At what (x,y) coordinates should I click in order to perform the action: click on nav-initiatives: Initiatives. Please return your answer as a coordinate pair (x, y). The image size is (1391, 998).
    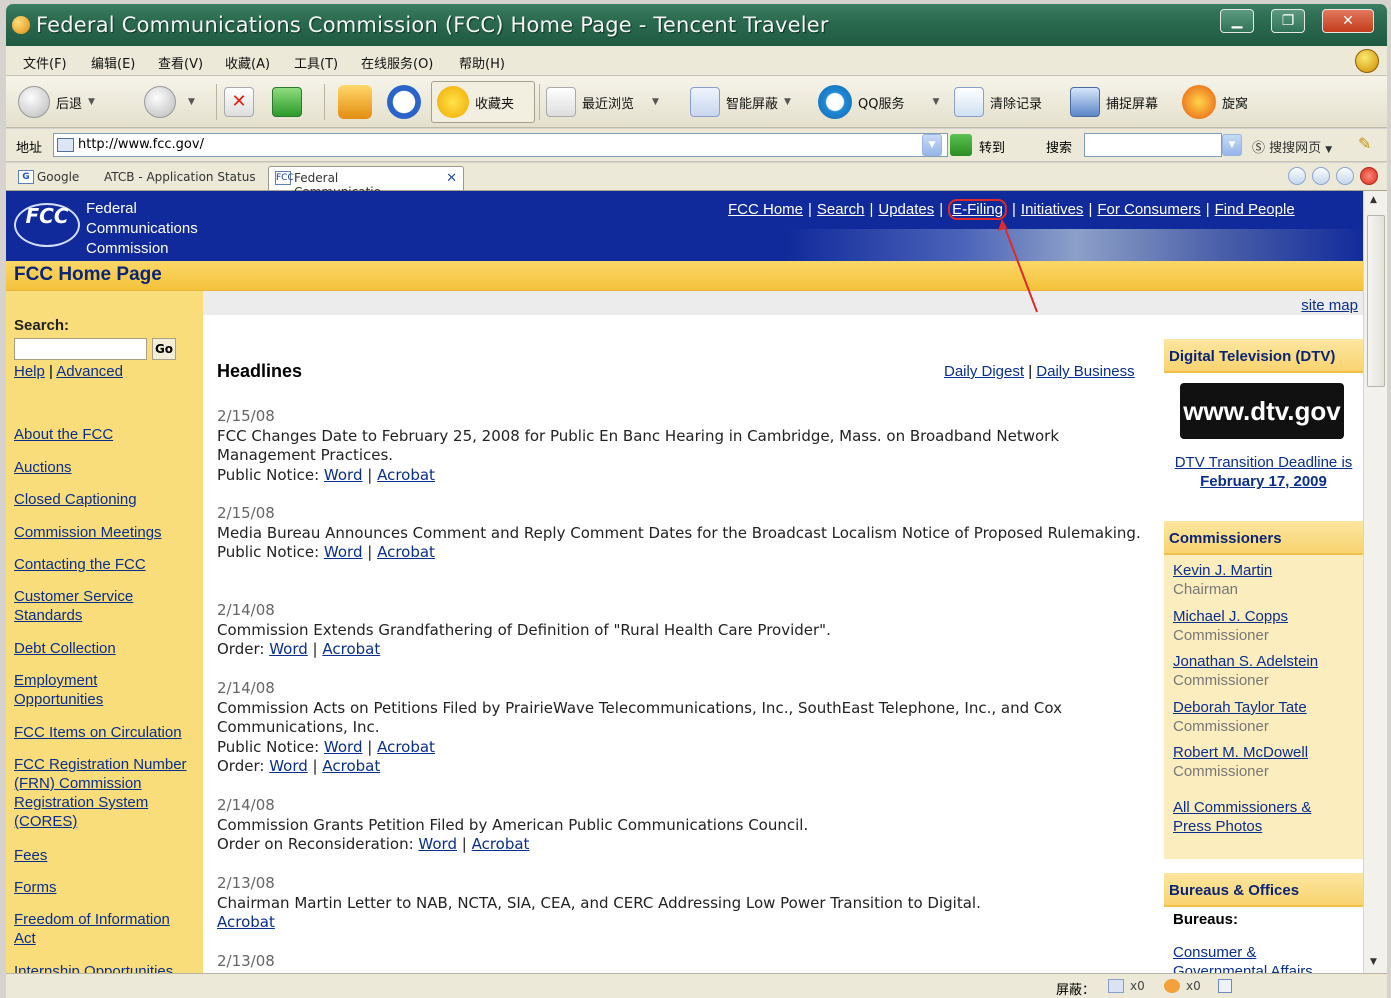
    Looking at the image, I should click on (1052, 209).